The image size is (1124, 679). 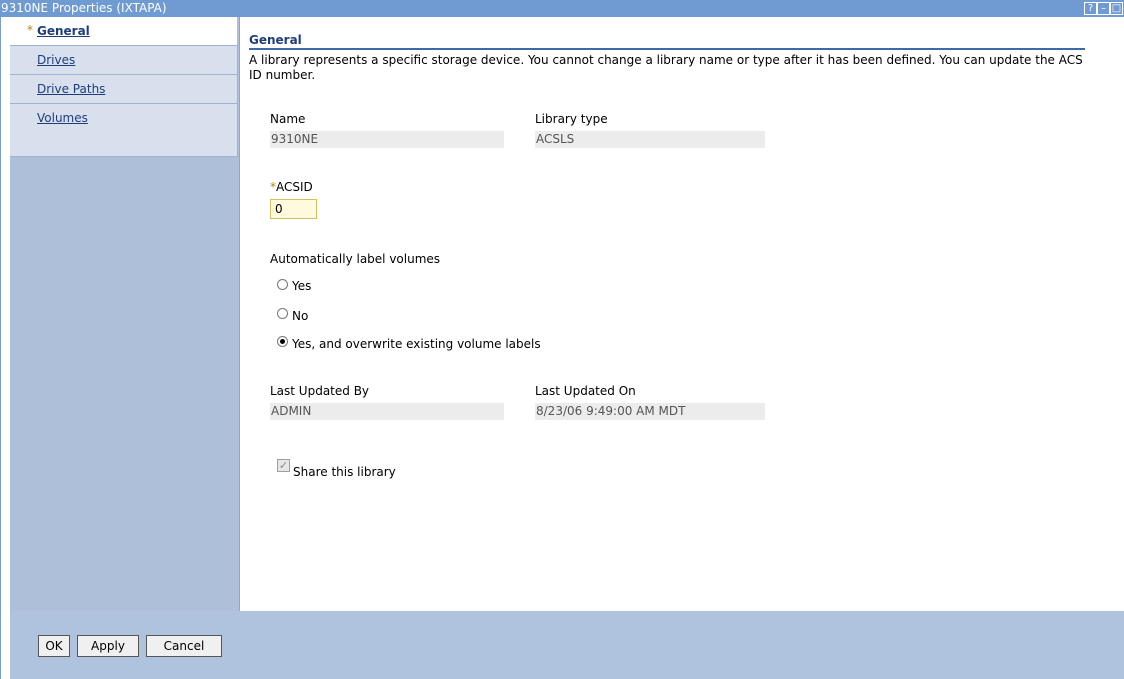 I want to click on window-titlebar: 9310NE Properties (IXTAPA) ? – □, so click(x=562, y=8).